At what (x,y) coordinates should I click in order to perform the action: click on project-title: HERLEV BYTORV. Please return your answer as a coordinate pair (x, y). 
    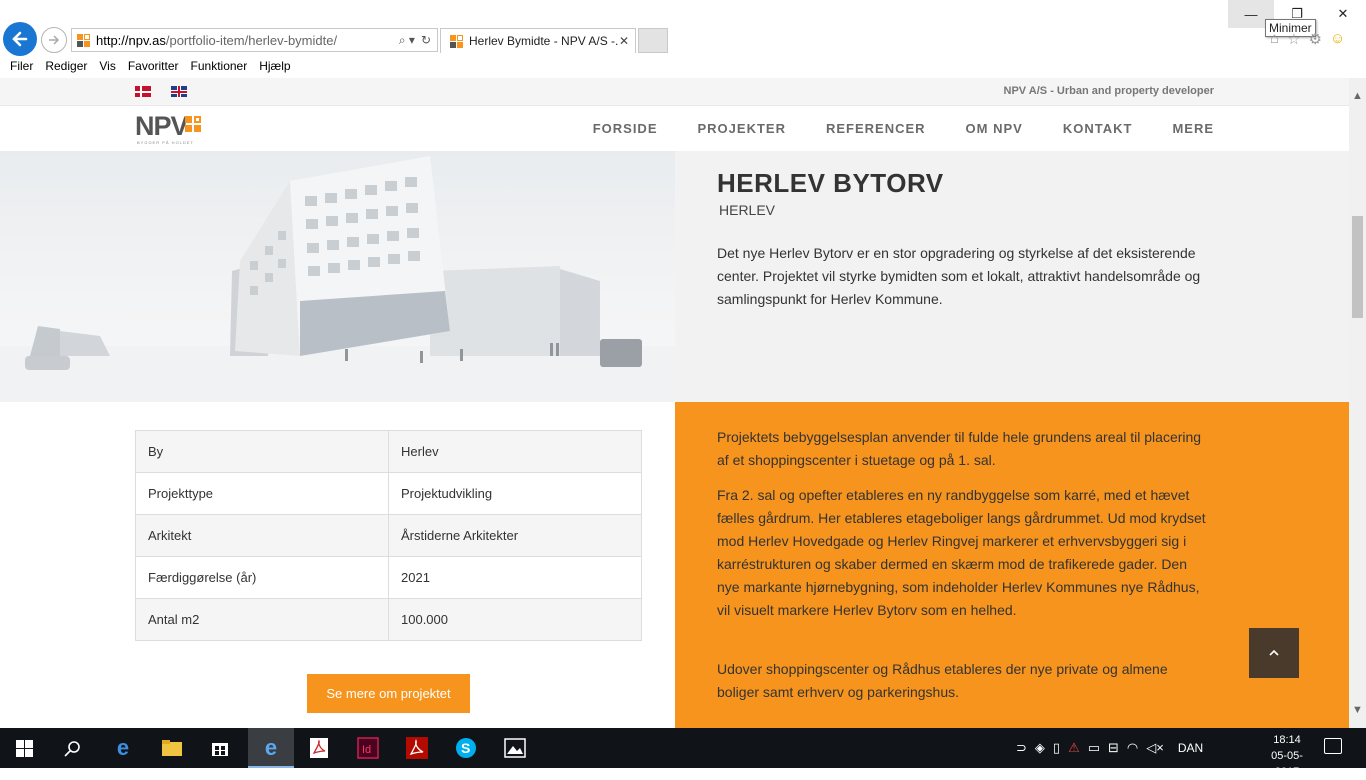
    Looking at the image, I should click on (830, 183).